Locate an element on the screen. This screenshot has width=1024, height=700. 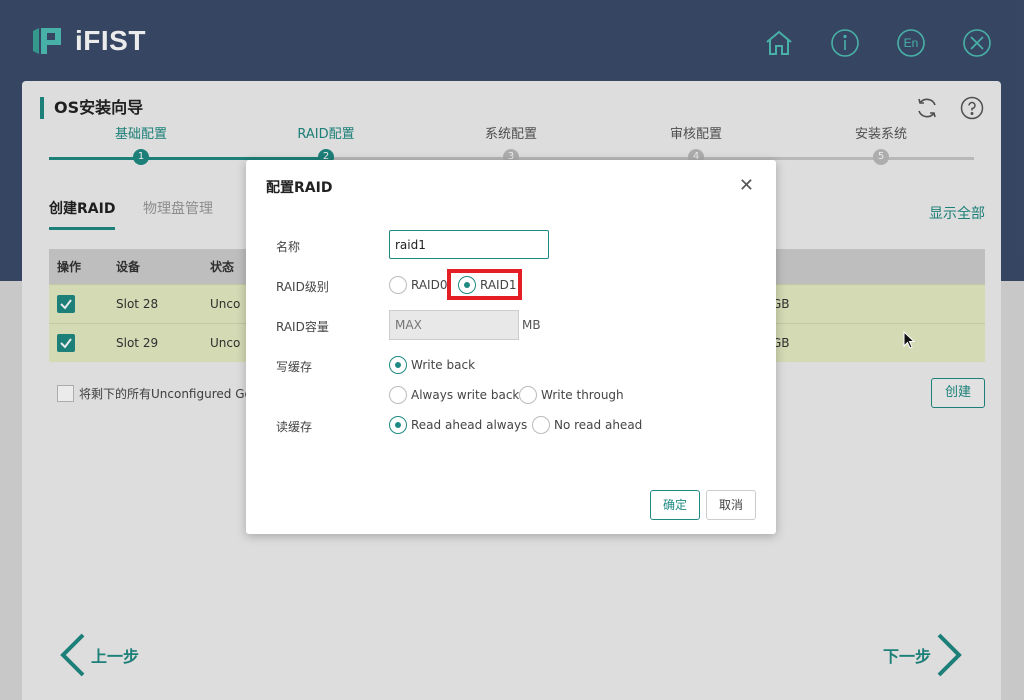
write-cache-always-write-back: Always write back is located at coordinates (454, 395).